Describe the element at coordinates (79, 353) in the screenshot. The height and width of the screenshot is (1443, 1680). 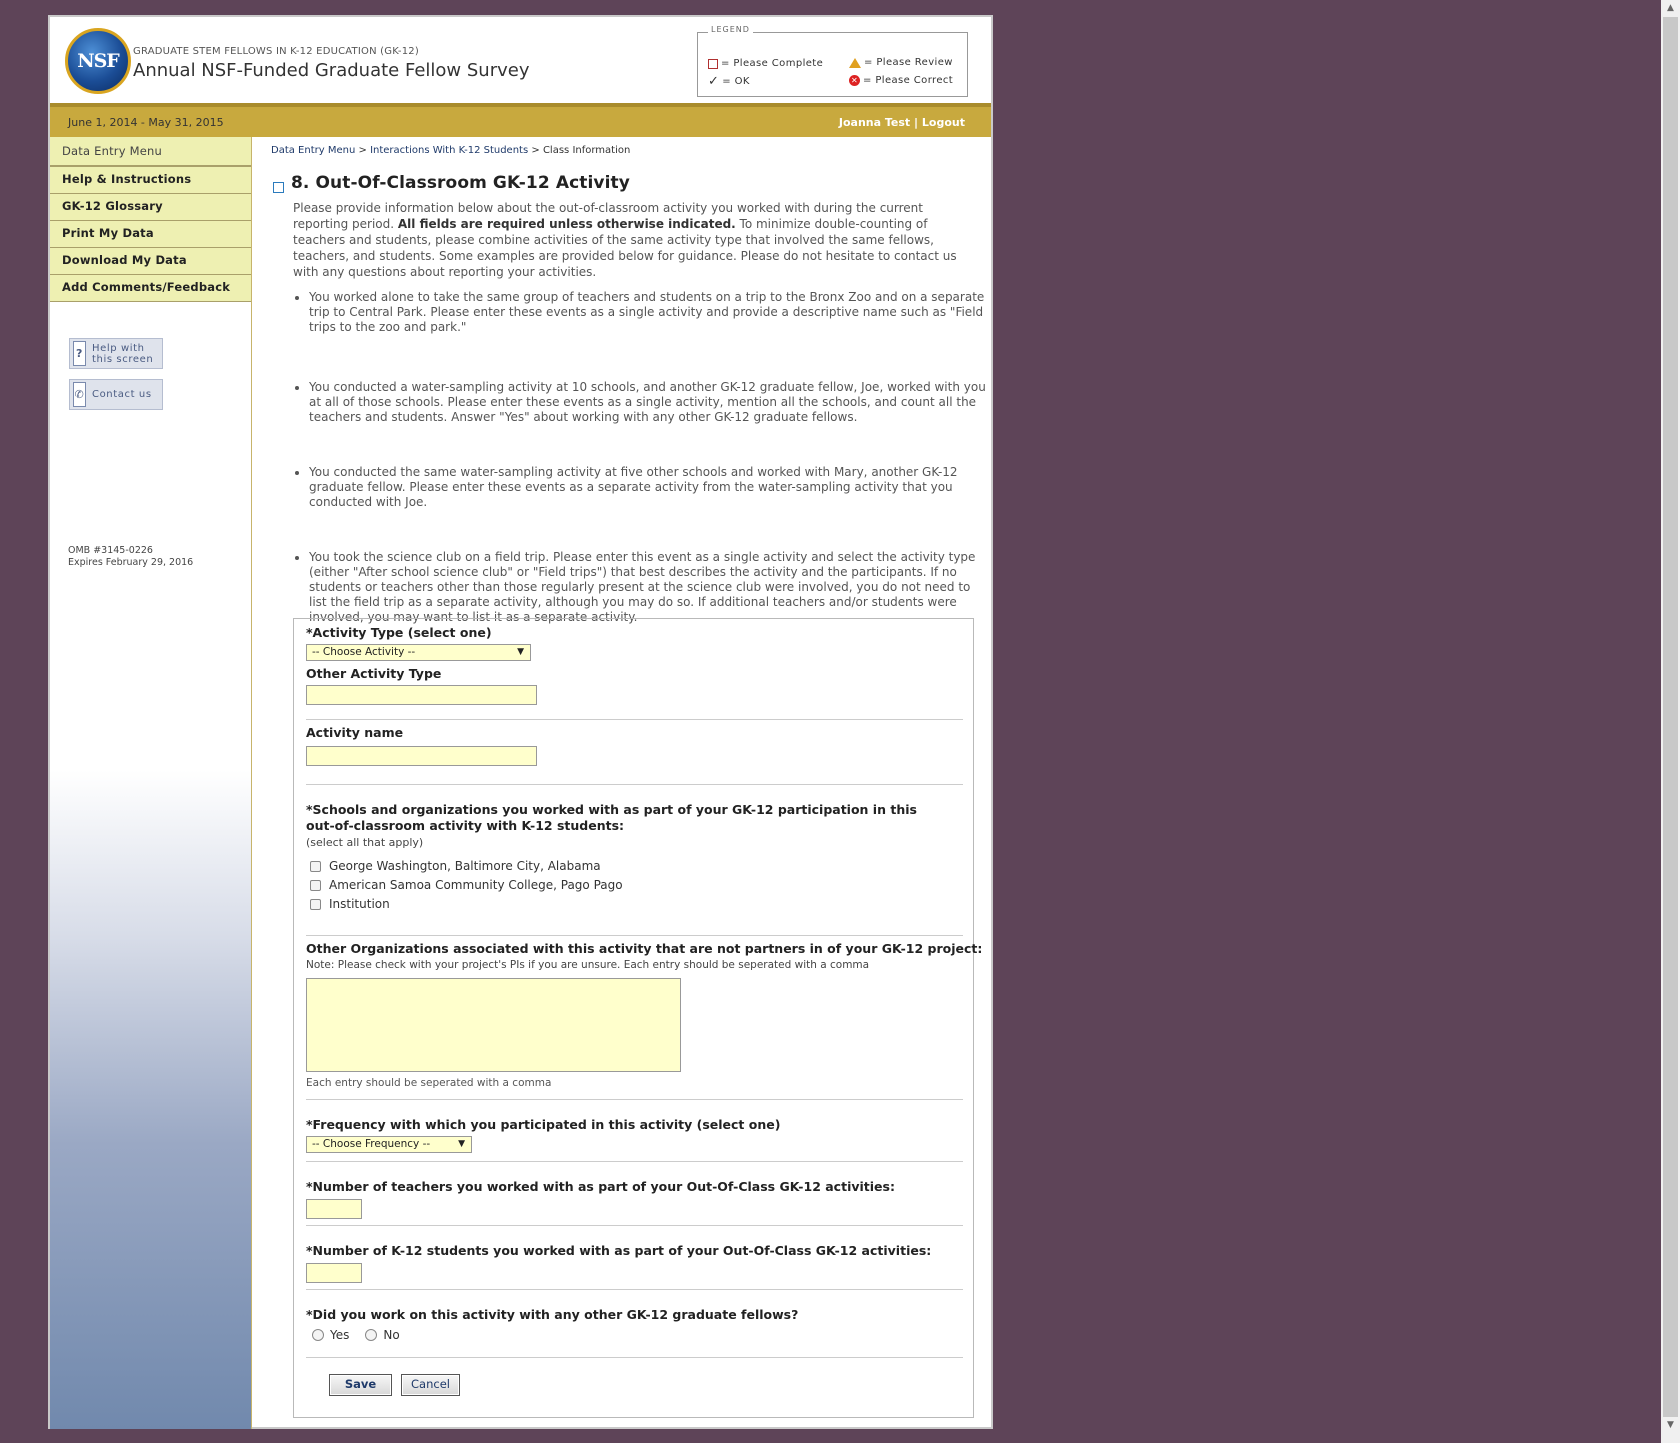
I see `question-icon: ?` at that location.